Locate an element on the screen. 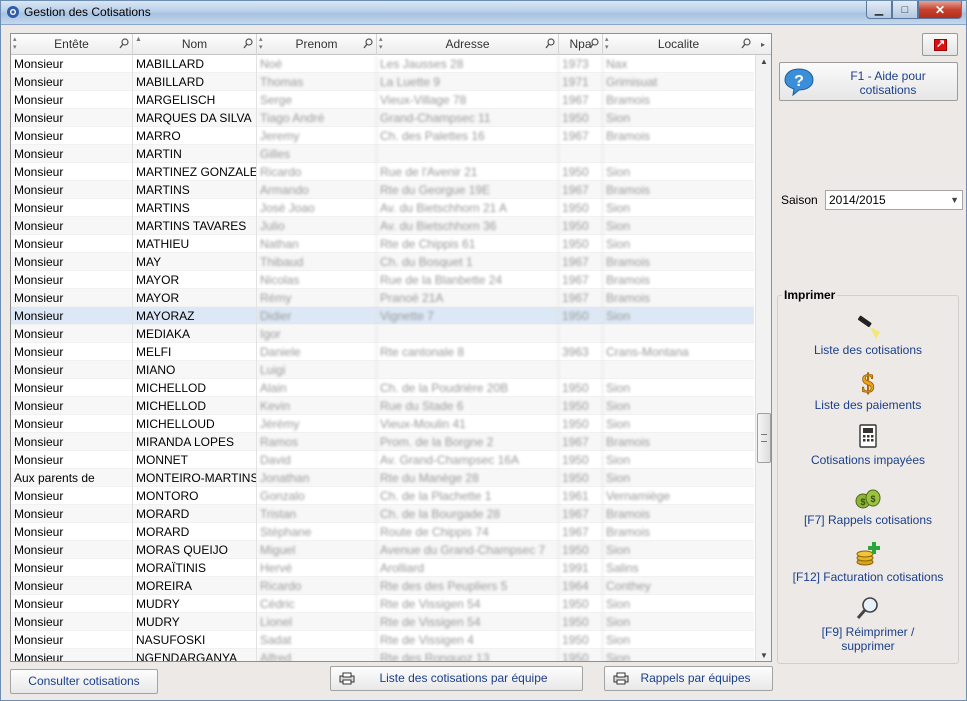 This screenshot has width=967, height=701. print-cotisations-impayees-button: Cotisations impayées is located at coordinates (868, 445).